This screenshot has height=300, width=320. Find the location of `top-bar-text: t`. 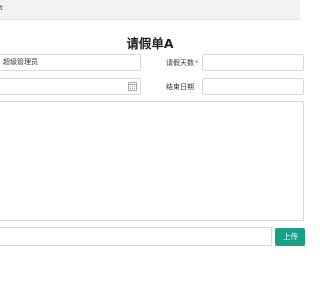

top-bar-text: t is located at coordinates (1, 8).